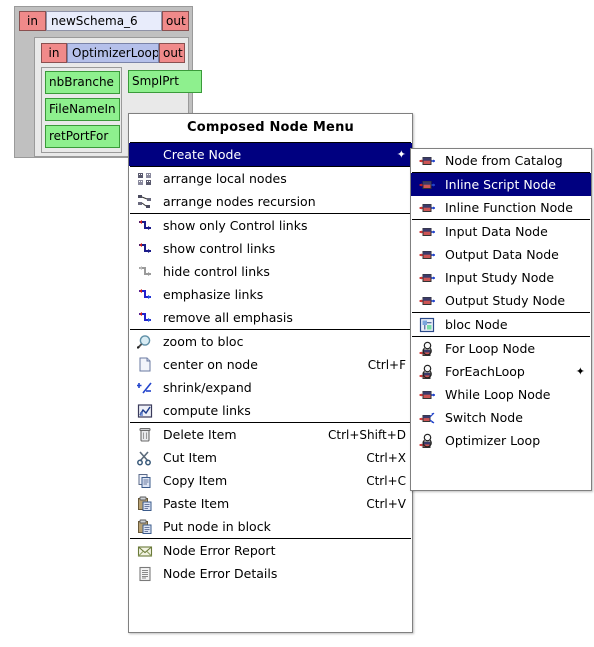 The width and height of the screenshot is (594, 647). I want to click on schema-out-port: out, so click(175, 21).